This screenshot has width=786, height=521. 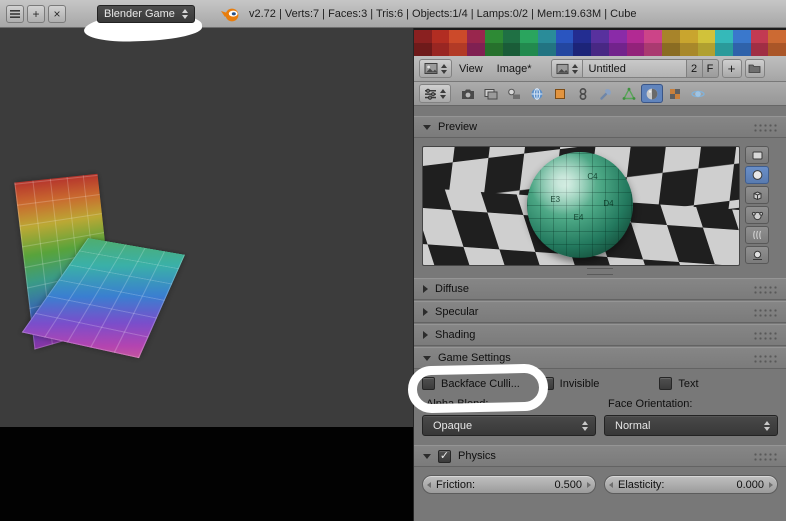 I want to click on tab-scene, so click(x=514, y=93).